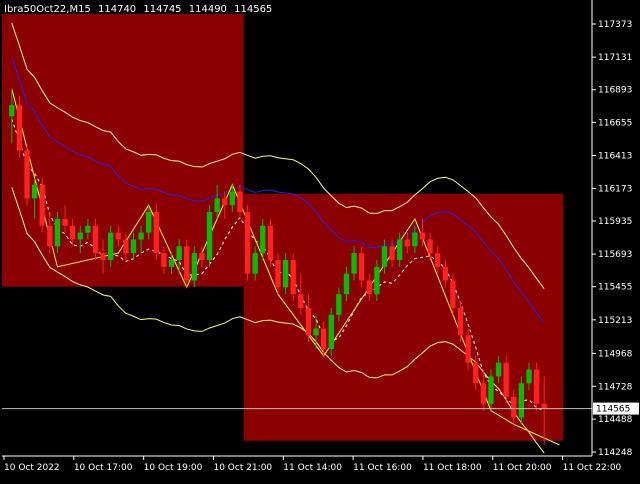  I want to click on current-price-label: 114565, so click(613, 410).